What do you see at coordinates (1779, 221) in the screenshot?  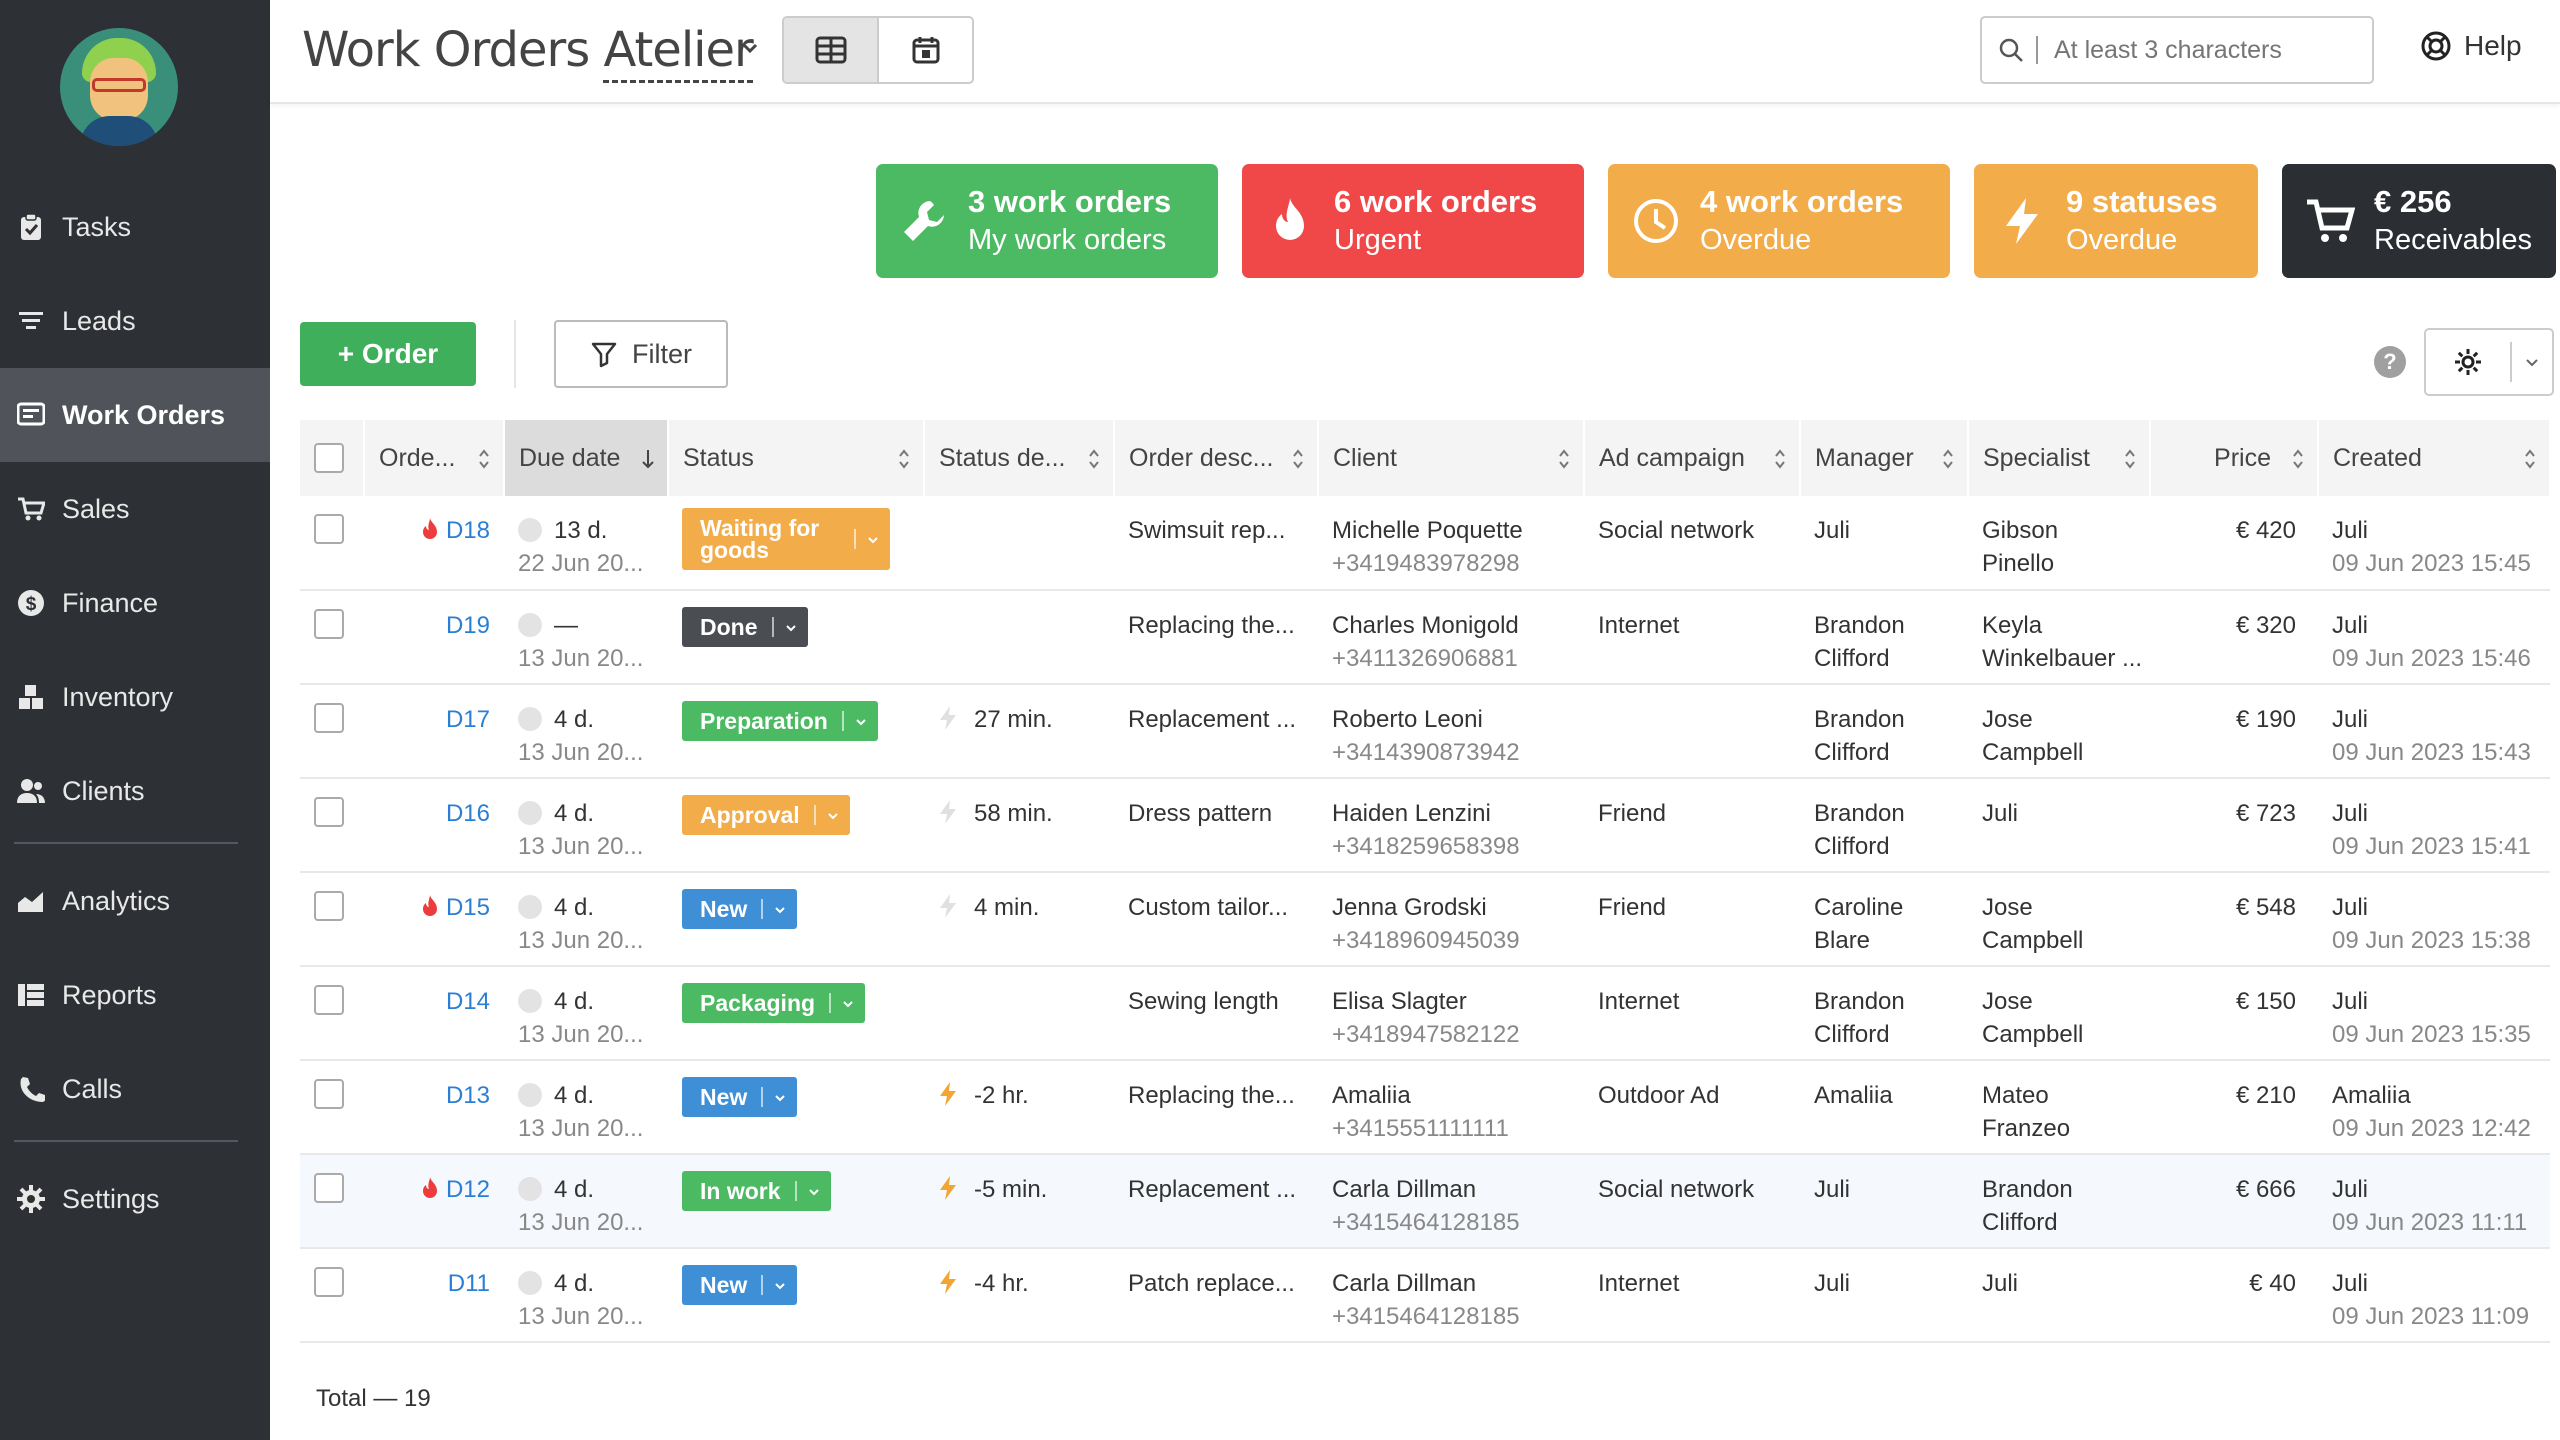 I see `summary-card: 4 work orders Overdue` at bounding box center [1779, 221].